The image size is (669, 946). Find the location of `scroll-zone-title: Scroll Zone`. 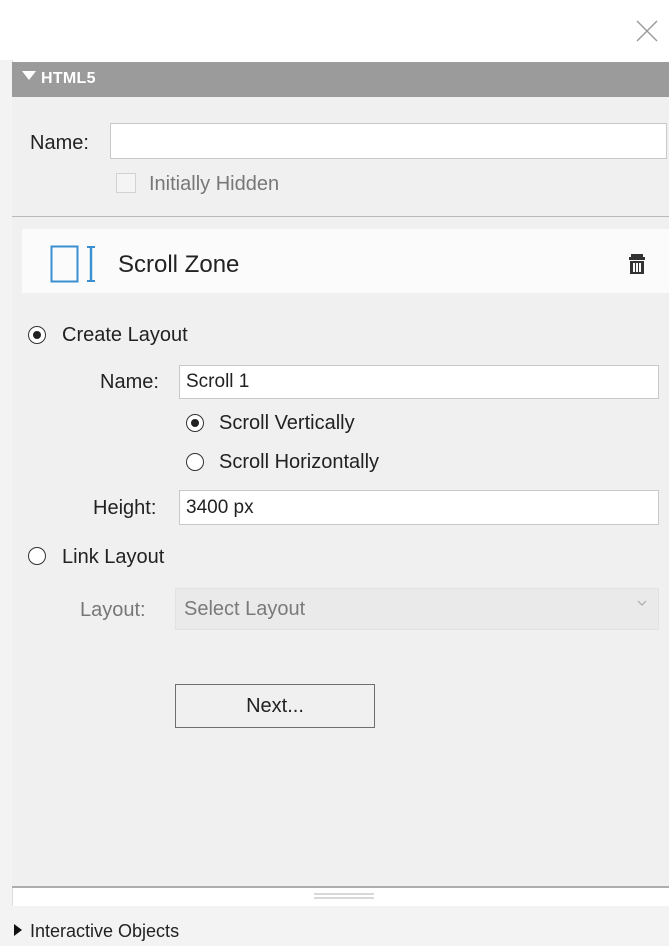

scroll-zone-title: Scroll Zone is located at coordinates (179, 264).